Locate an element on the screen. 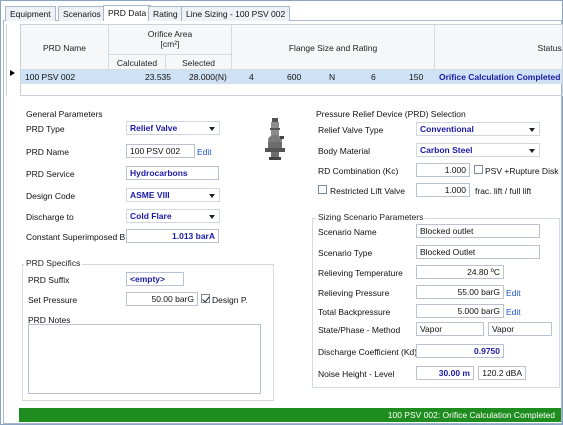 This screenshot has height=425, width=563. restricted-lift-input: 1.000 is located at coordinates (443, 190).